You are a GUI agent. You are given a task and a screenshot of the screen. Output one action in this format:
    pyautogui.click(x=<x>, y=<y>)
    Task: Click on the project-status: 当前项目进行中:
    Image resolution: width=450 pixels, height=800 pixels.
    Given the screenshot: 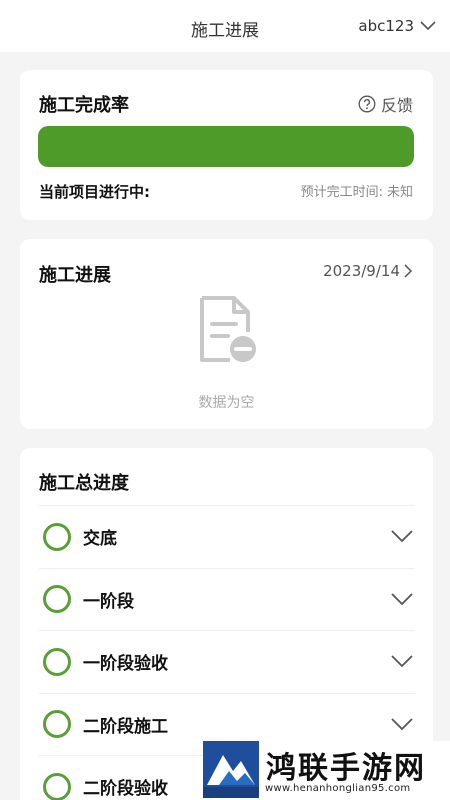 What is the action you would take?
    pyautogui.click(x=94, y=192)
    